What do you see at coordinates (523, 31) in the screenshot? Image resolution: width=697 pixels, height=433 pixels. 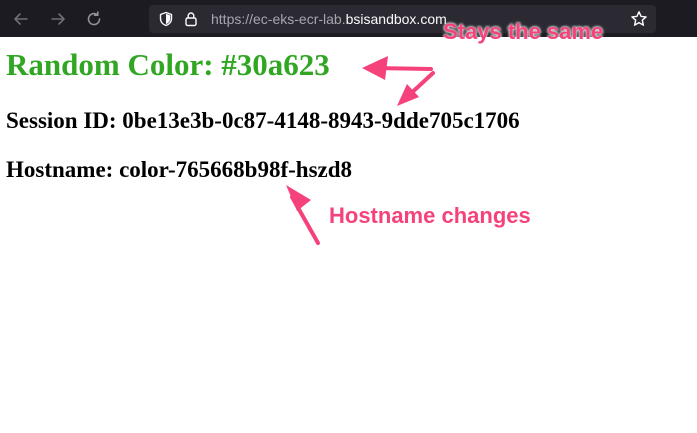 I see `annotation-stays-same: Stays the same` at bounding box center [523, 31].